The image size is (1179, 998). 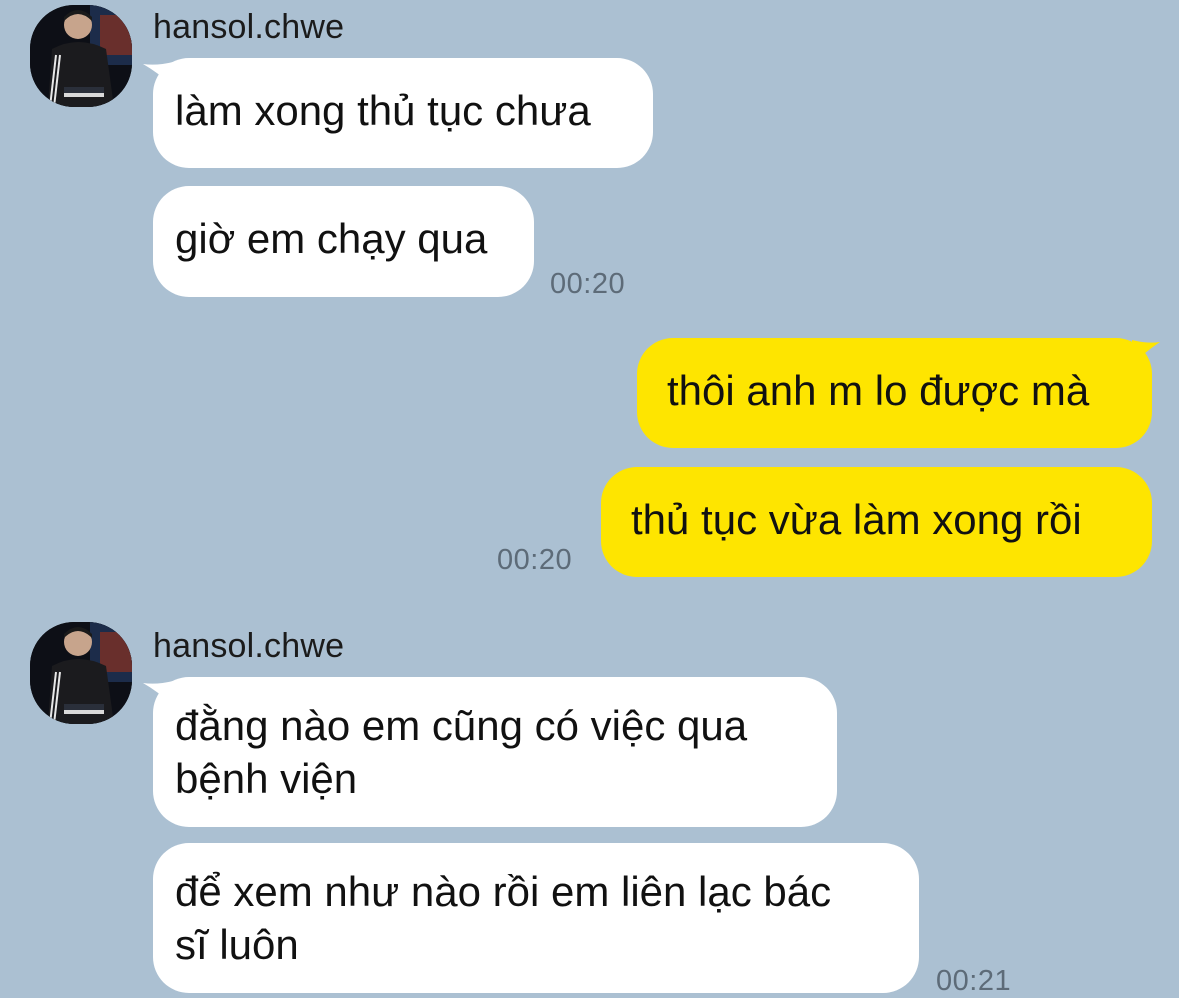 I want to click on message-text-line: đằng nào em cũng có việc qua, so click(x=461, y=725).